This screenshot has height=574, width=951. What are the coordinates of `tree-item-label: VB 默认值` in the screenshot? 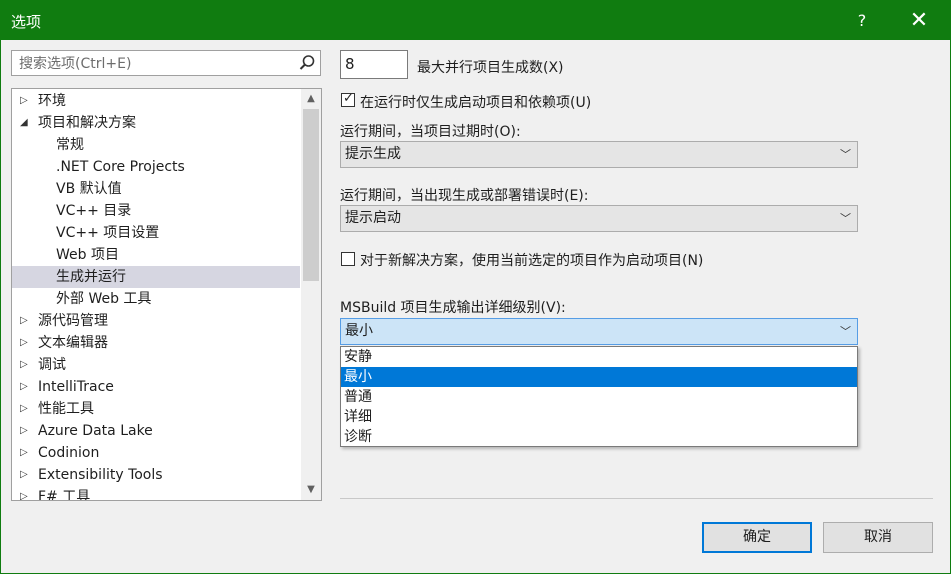 It's located at (89, 189).